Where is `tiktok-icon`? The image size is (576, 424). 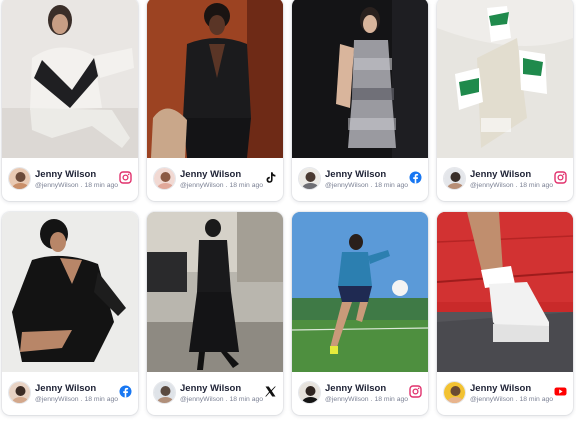
tiktok-icon is located at coordinates (270, 177).